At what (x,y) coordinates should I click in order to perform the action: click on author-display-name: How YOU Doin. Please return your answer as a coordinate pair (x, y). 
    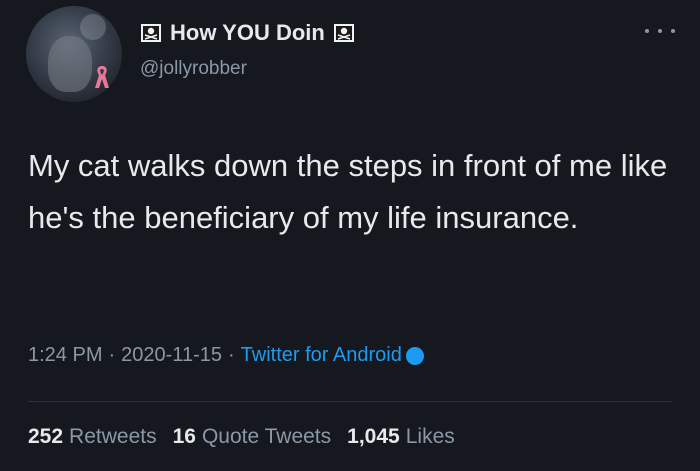
    Looking at the image, I should click on (247, 33).